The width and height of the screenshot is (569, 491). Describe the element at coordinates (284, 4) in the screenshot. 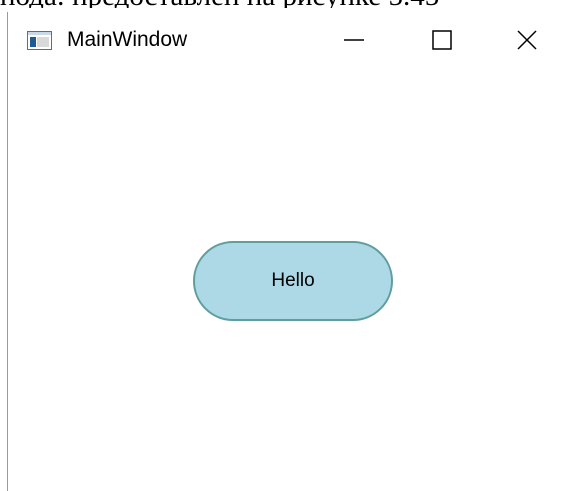

I see `document-caption-fragment: нода: предоставлен на рисунке 5.45` at that location.